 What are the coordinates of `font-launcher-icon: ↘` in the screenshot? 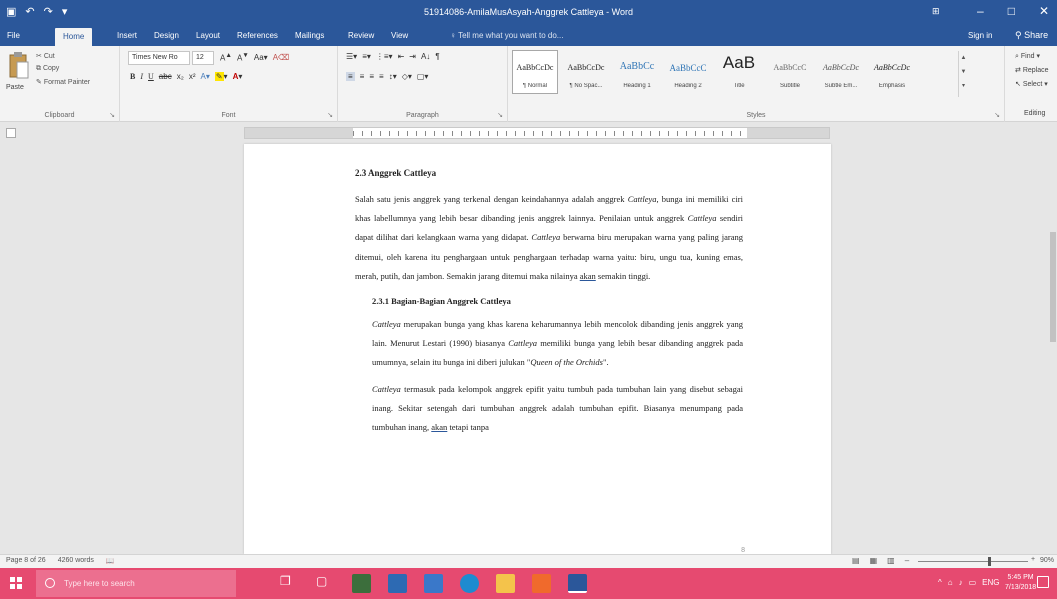 It's located at (330, 115).